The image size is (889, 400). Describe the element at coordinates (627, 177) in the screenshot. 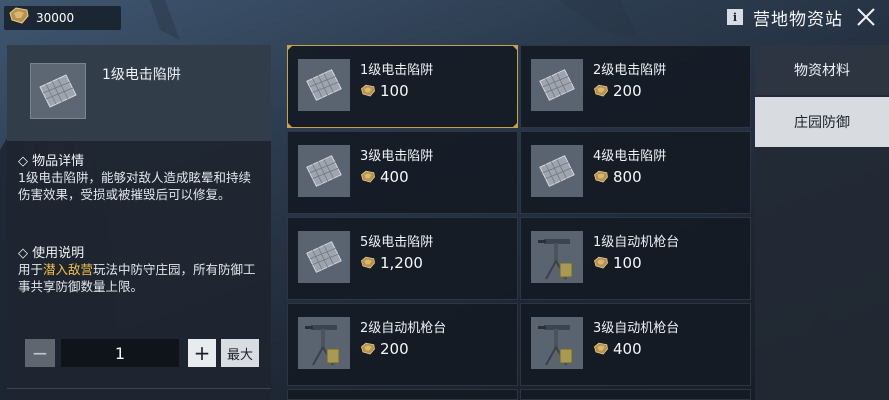

I see `item-price-value: 800` at that location.